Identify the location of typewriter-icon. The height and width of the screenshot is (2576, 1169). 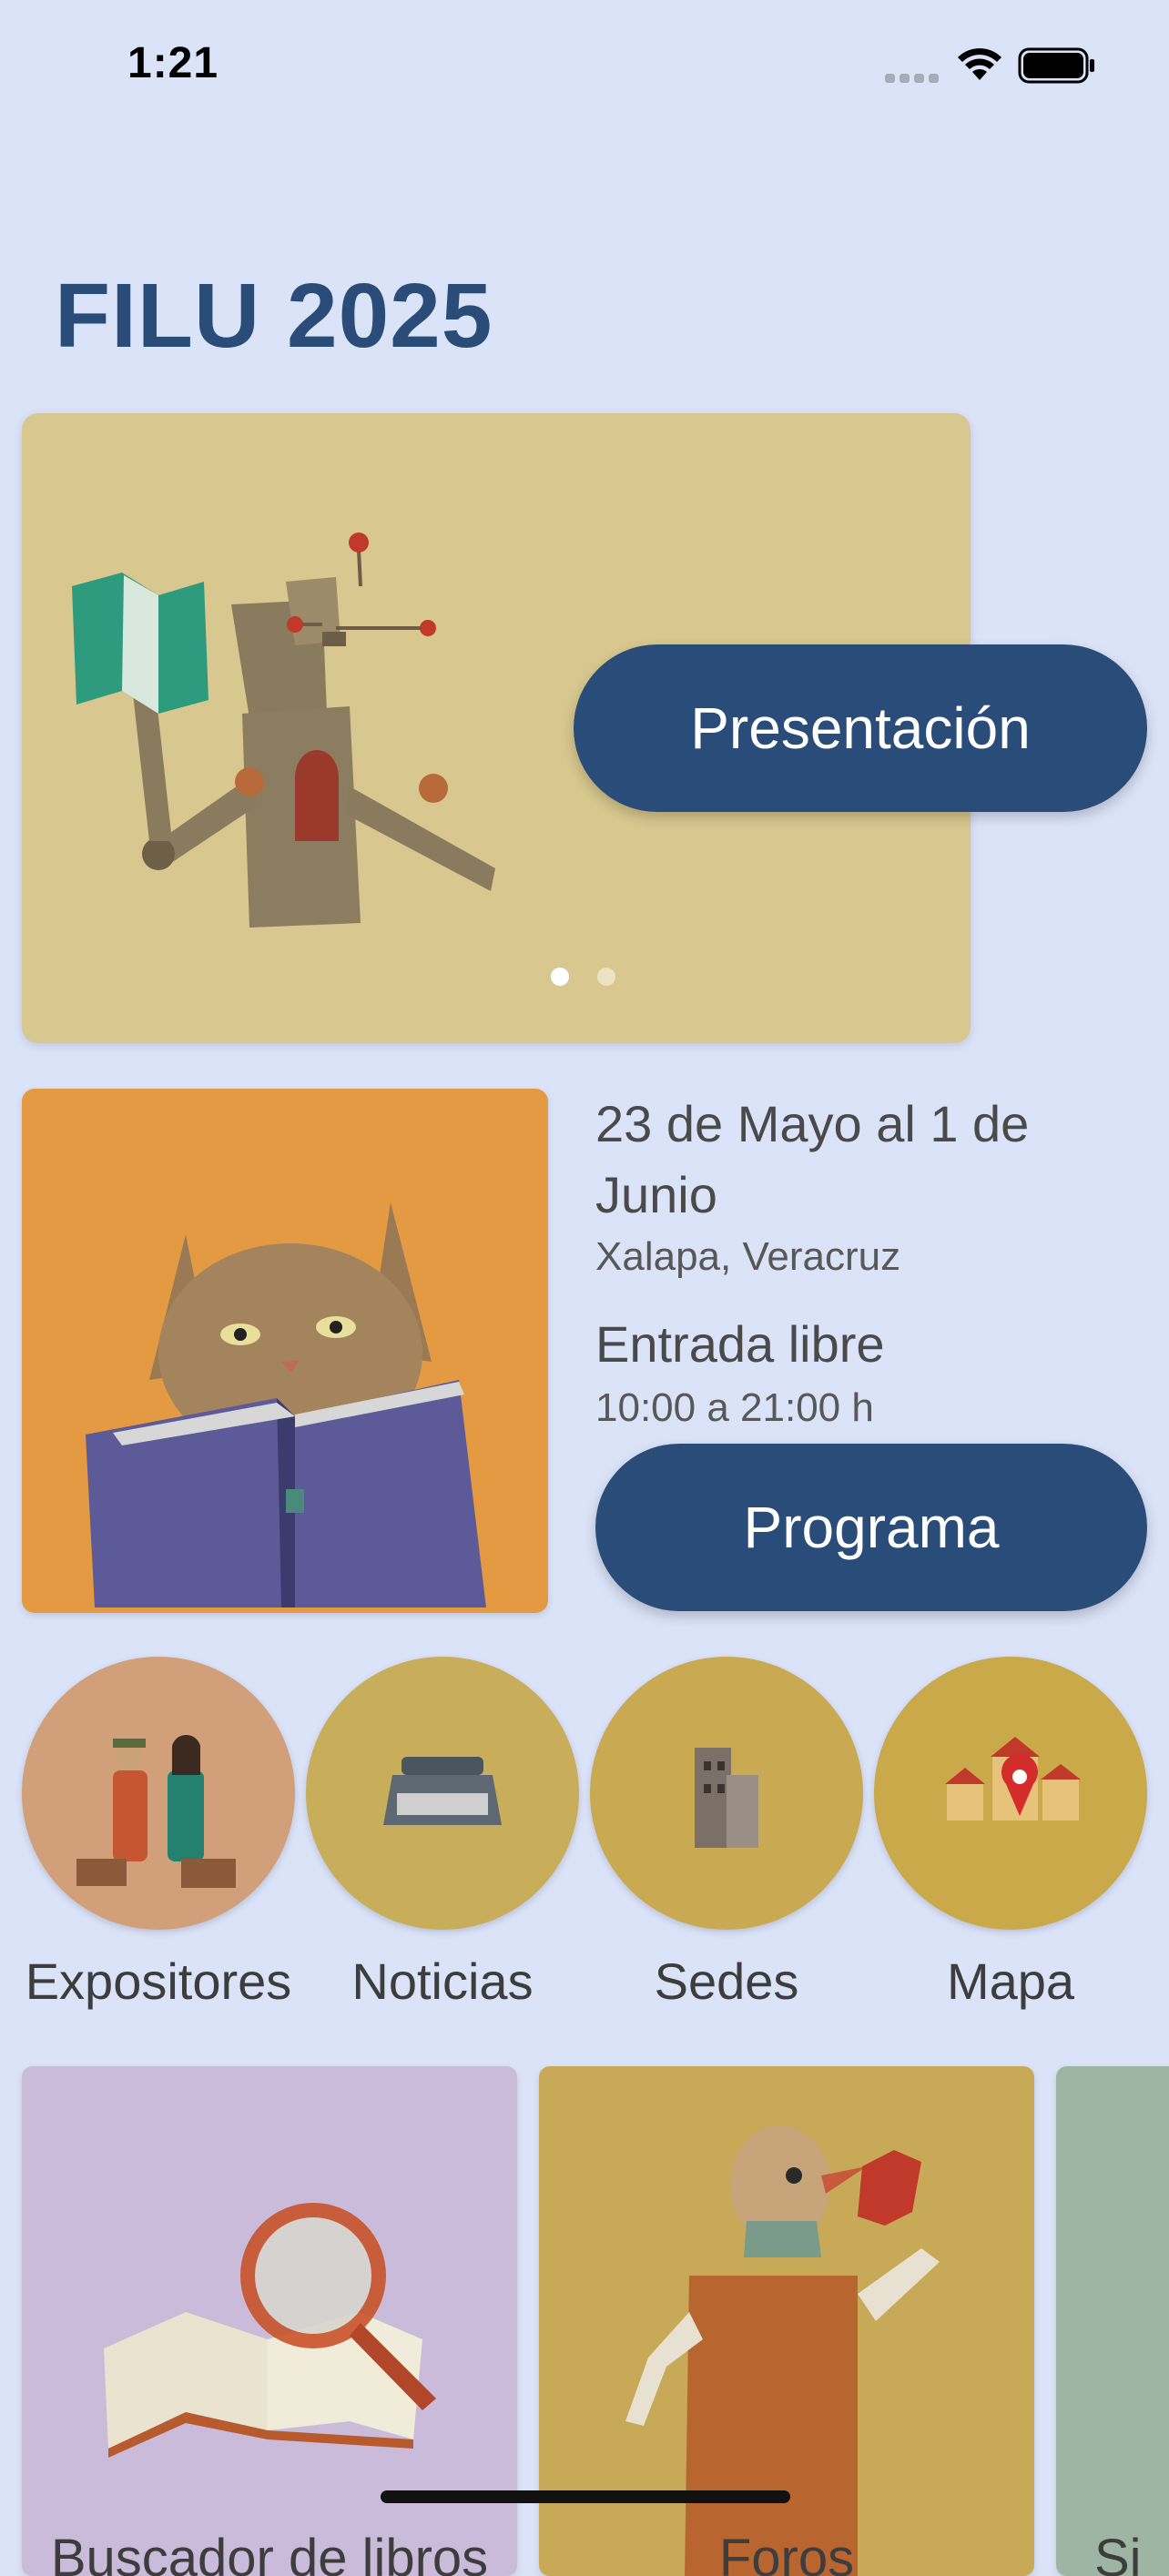
(442, 1791).